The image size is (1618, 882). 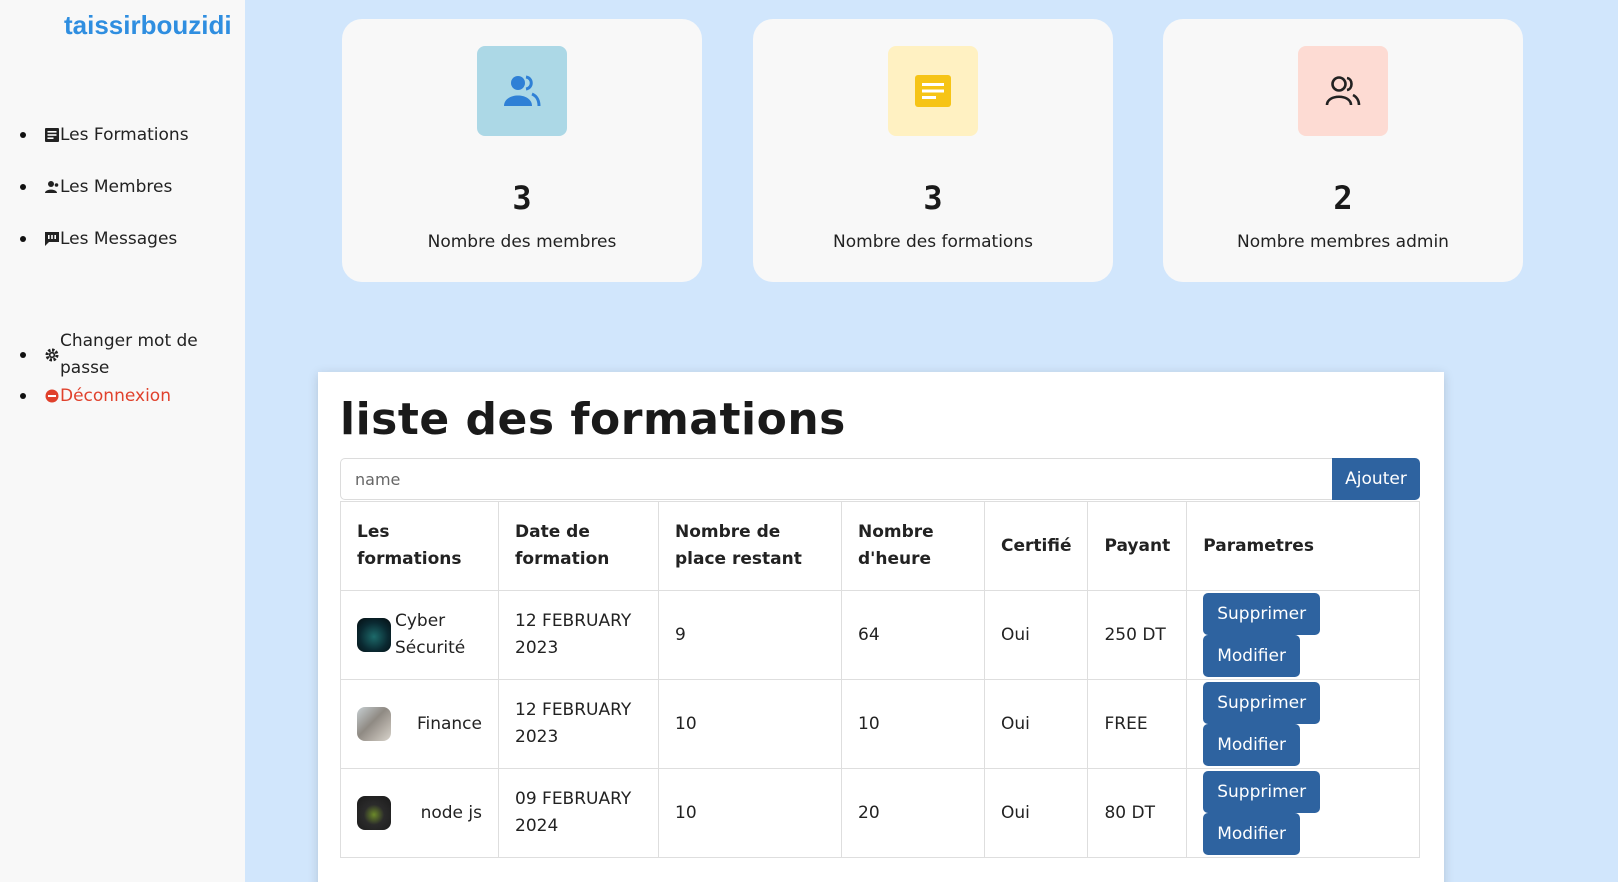 I want to click on hours-cell: 10, so click(x=913, y=724).